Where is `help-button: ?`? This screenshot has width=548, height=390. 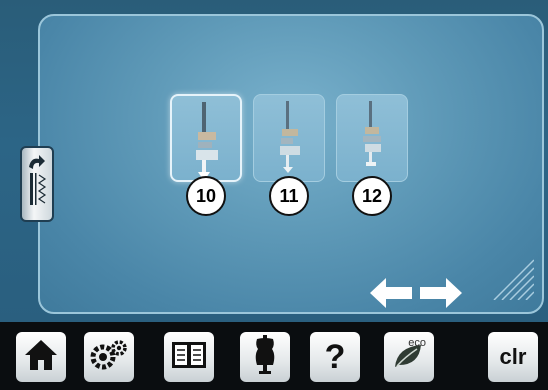 help-button: ? is located at coordinates (335, 357).